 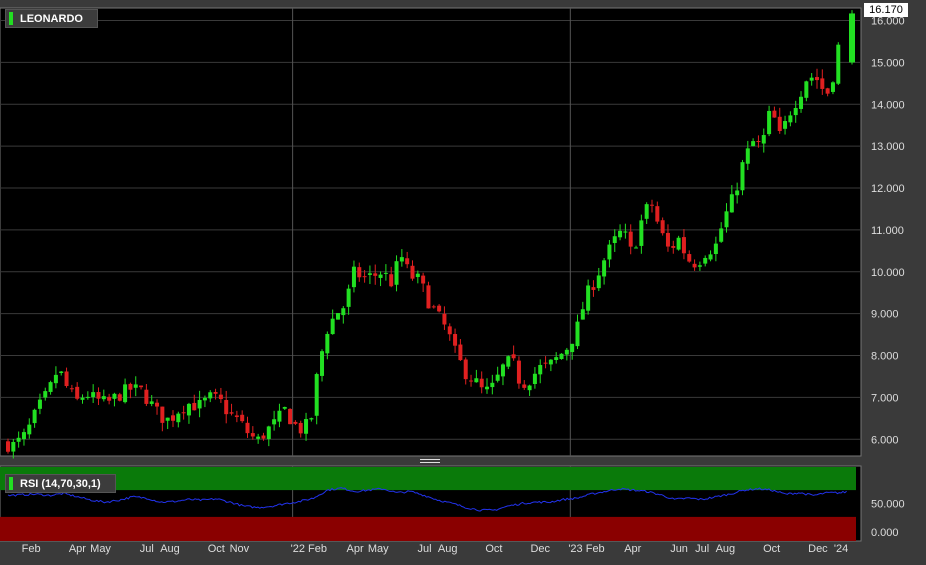 I want to click on rsi-oversold-band, so click(x=428, y=528).